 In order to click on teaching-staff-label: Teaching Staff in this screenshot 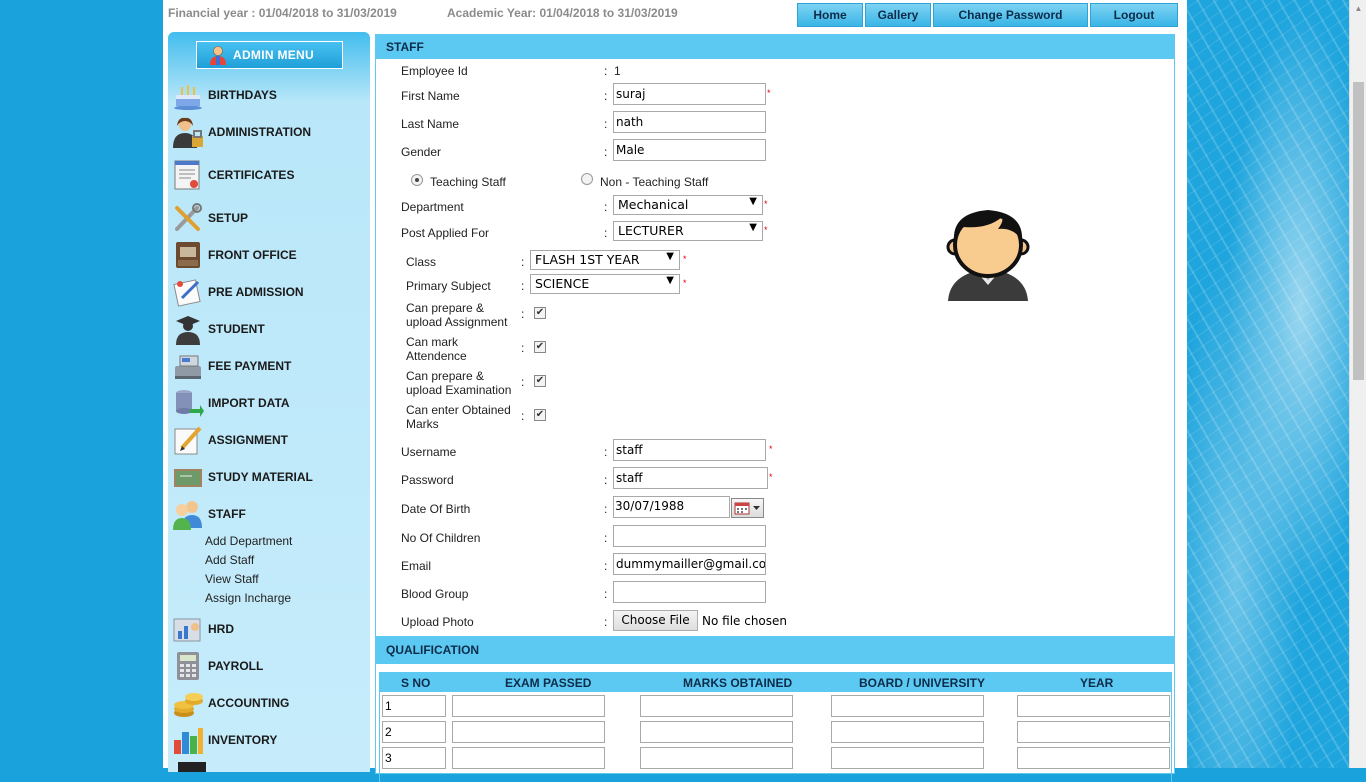, I will do `click(468, 182)`.